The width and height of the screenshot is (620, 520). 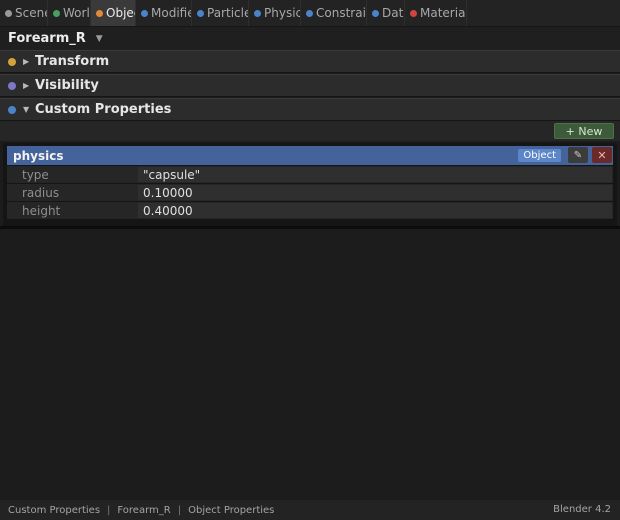 I want to click on tab-label: Material, so click(x=443, y=13).